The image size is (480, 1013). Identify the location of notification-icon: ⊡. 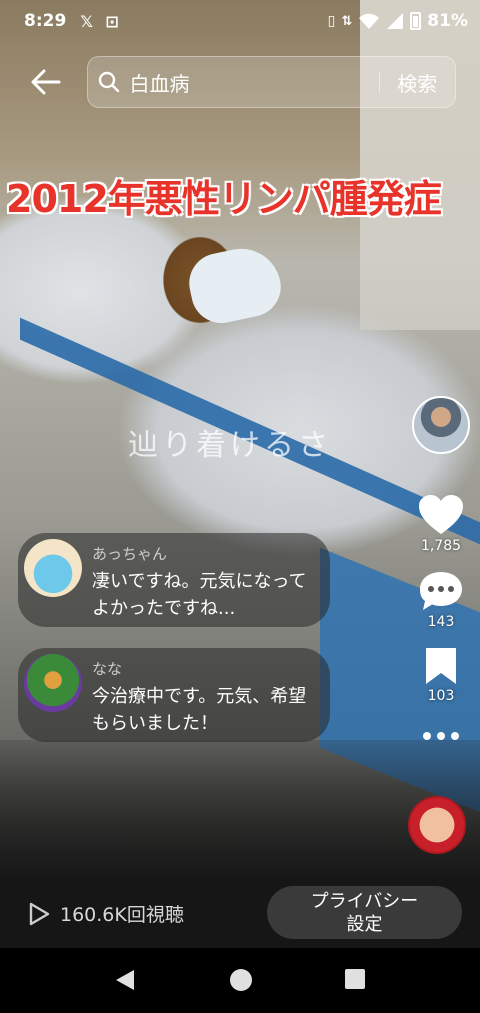
(112, 21).